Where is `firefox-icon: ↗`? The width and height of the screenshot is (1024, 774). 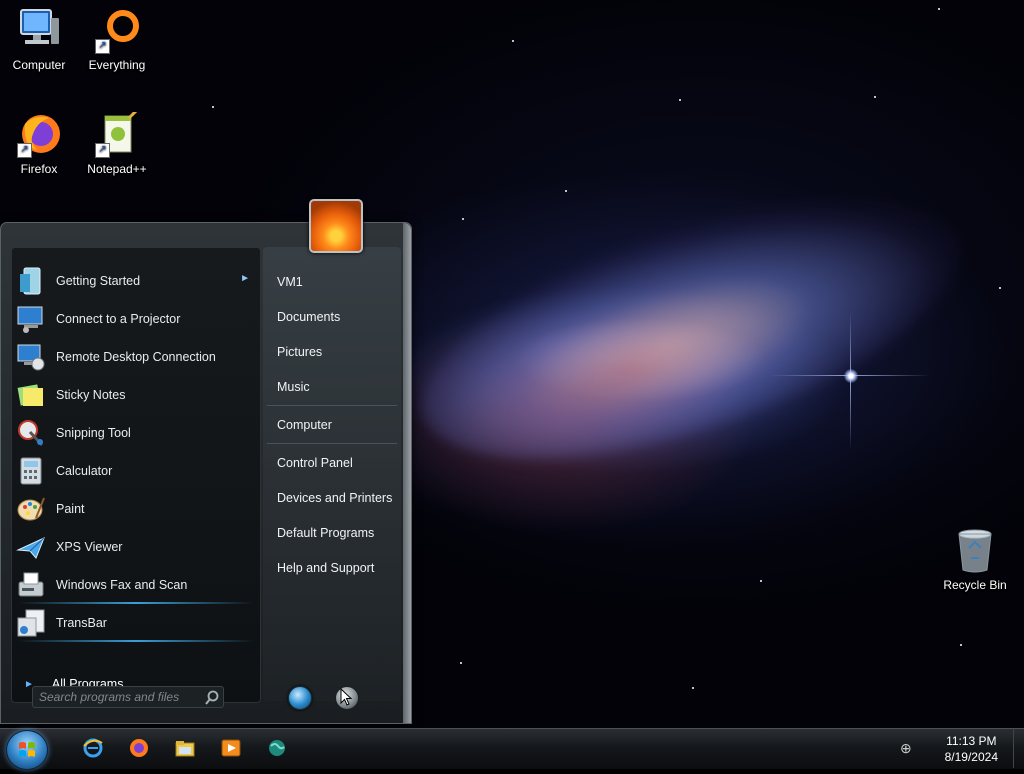
firefox-icon: ↗ is located at coordinates (39, 135).